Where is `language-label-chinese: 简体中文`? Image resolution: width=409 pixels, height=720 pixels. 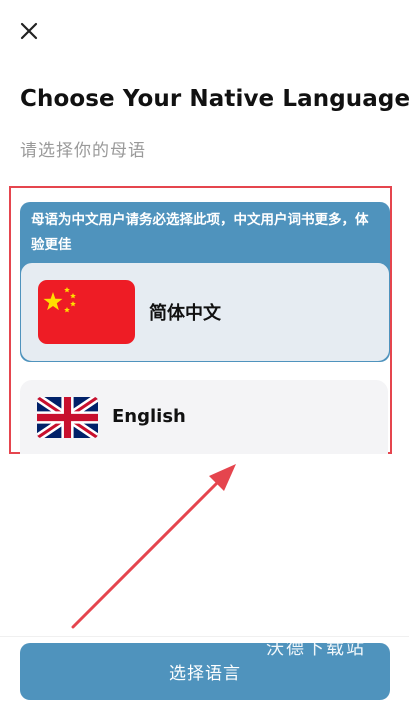
language-label-chinese: 简体中文 is located at coordinates (185, 313).